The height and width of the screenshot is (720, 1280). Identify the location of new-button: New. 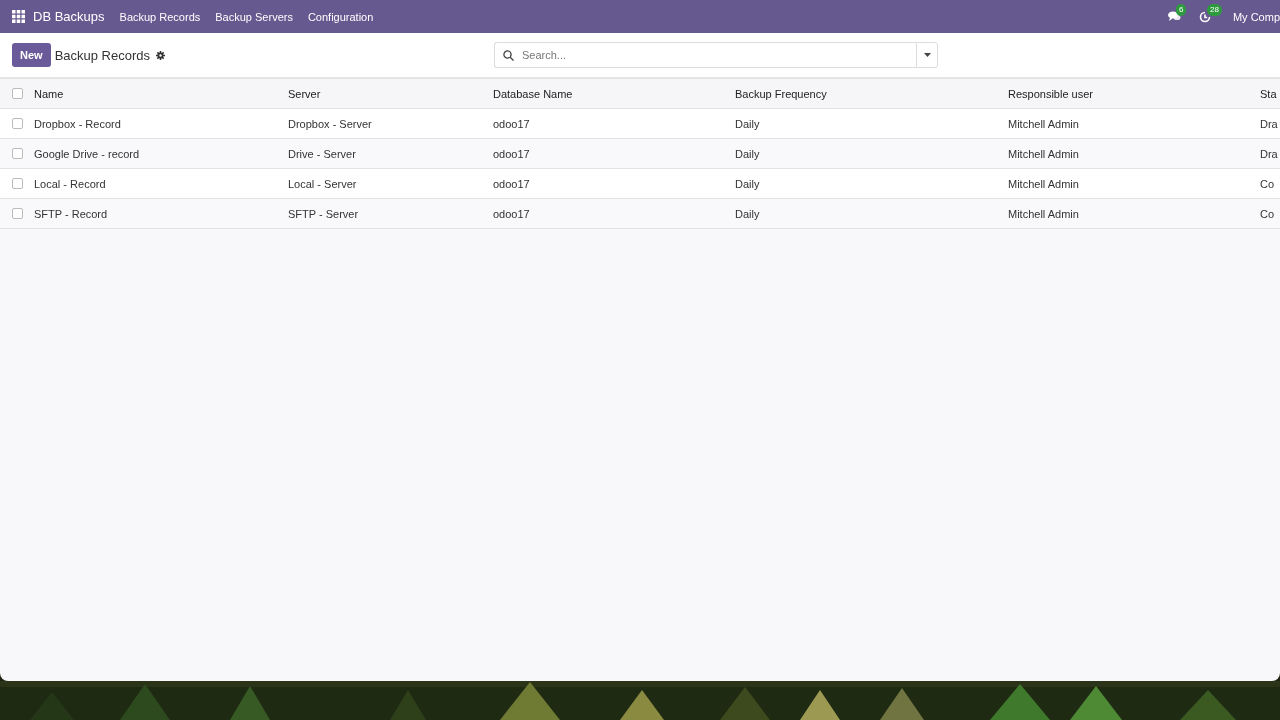
(31, 55).